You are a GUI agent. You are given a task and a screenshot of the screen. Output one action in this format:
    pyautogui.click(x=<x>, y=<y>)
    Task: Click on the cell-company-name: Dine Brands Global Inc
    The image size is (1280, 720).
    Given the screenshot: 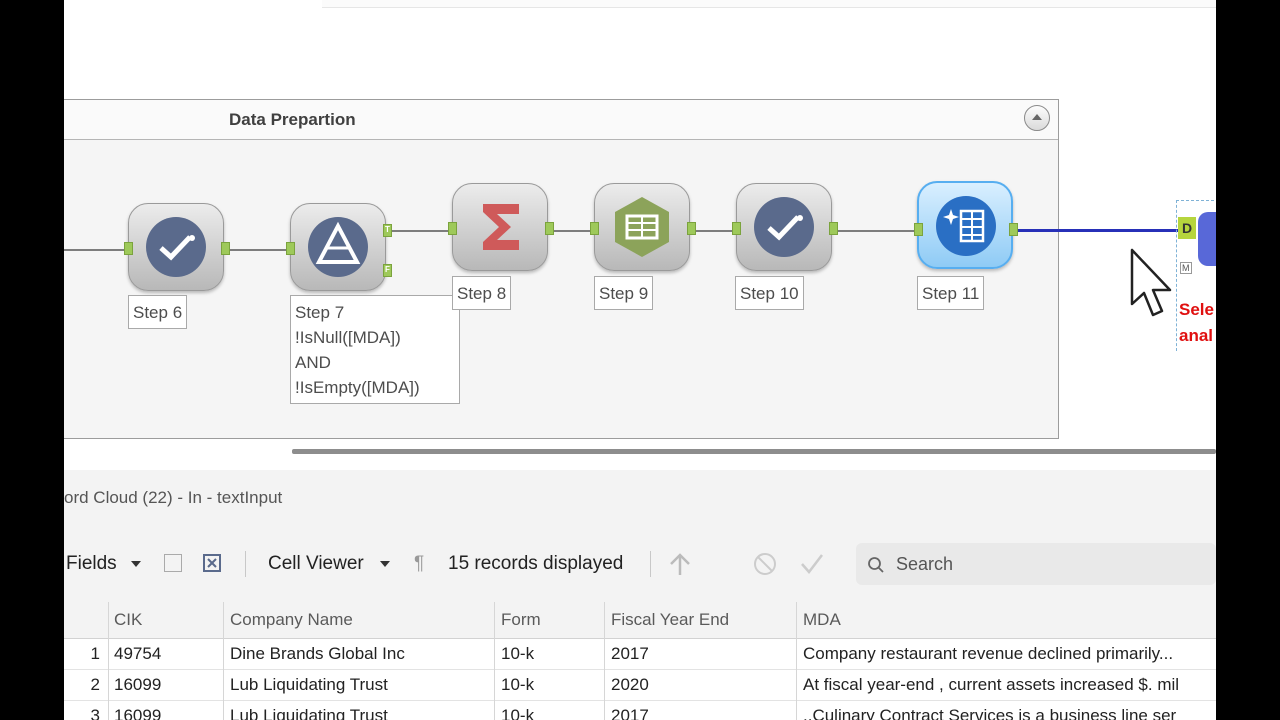 What is the action you would take?
    pyautogui.click(x=317, y=654)
    